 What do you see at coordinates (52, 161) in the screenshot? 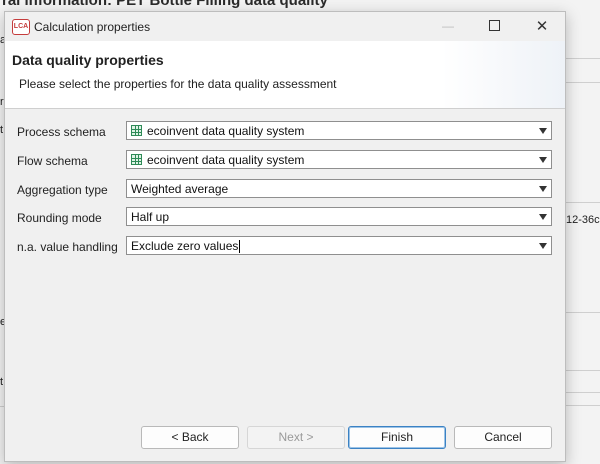
I see `flow-schema-label: Flow schema` at bounding box center [52, 161].